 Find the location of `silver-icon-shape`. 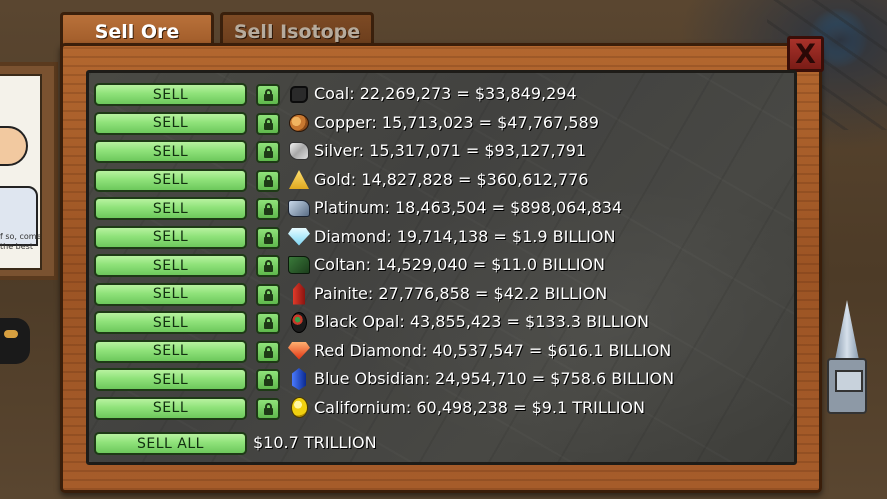

silver-icon-shape is located at coordinates (299, 151).